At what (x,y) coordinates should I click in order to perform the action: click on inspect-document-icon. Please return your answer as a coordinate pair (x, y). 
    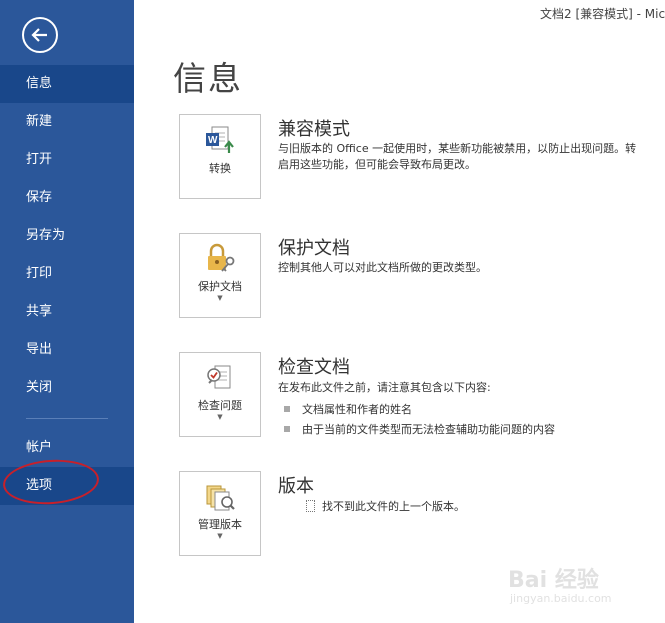
    Looking at the image, I should click on (219, 377).